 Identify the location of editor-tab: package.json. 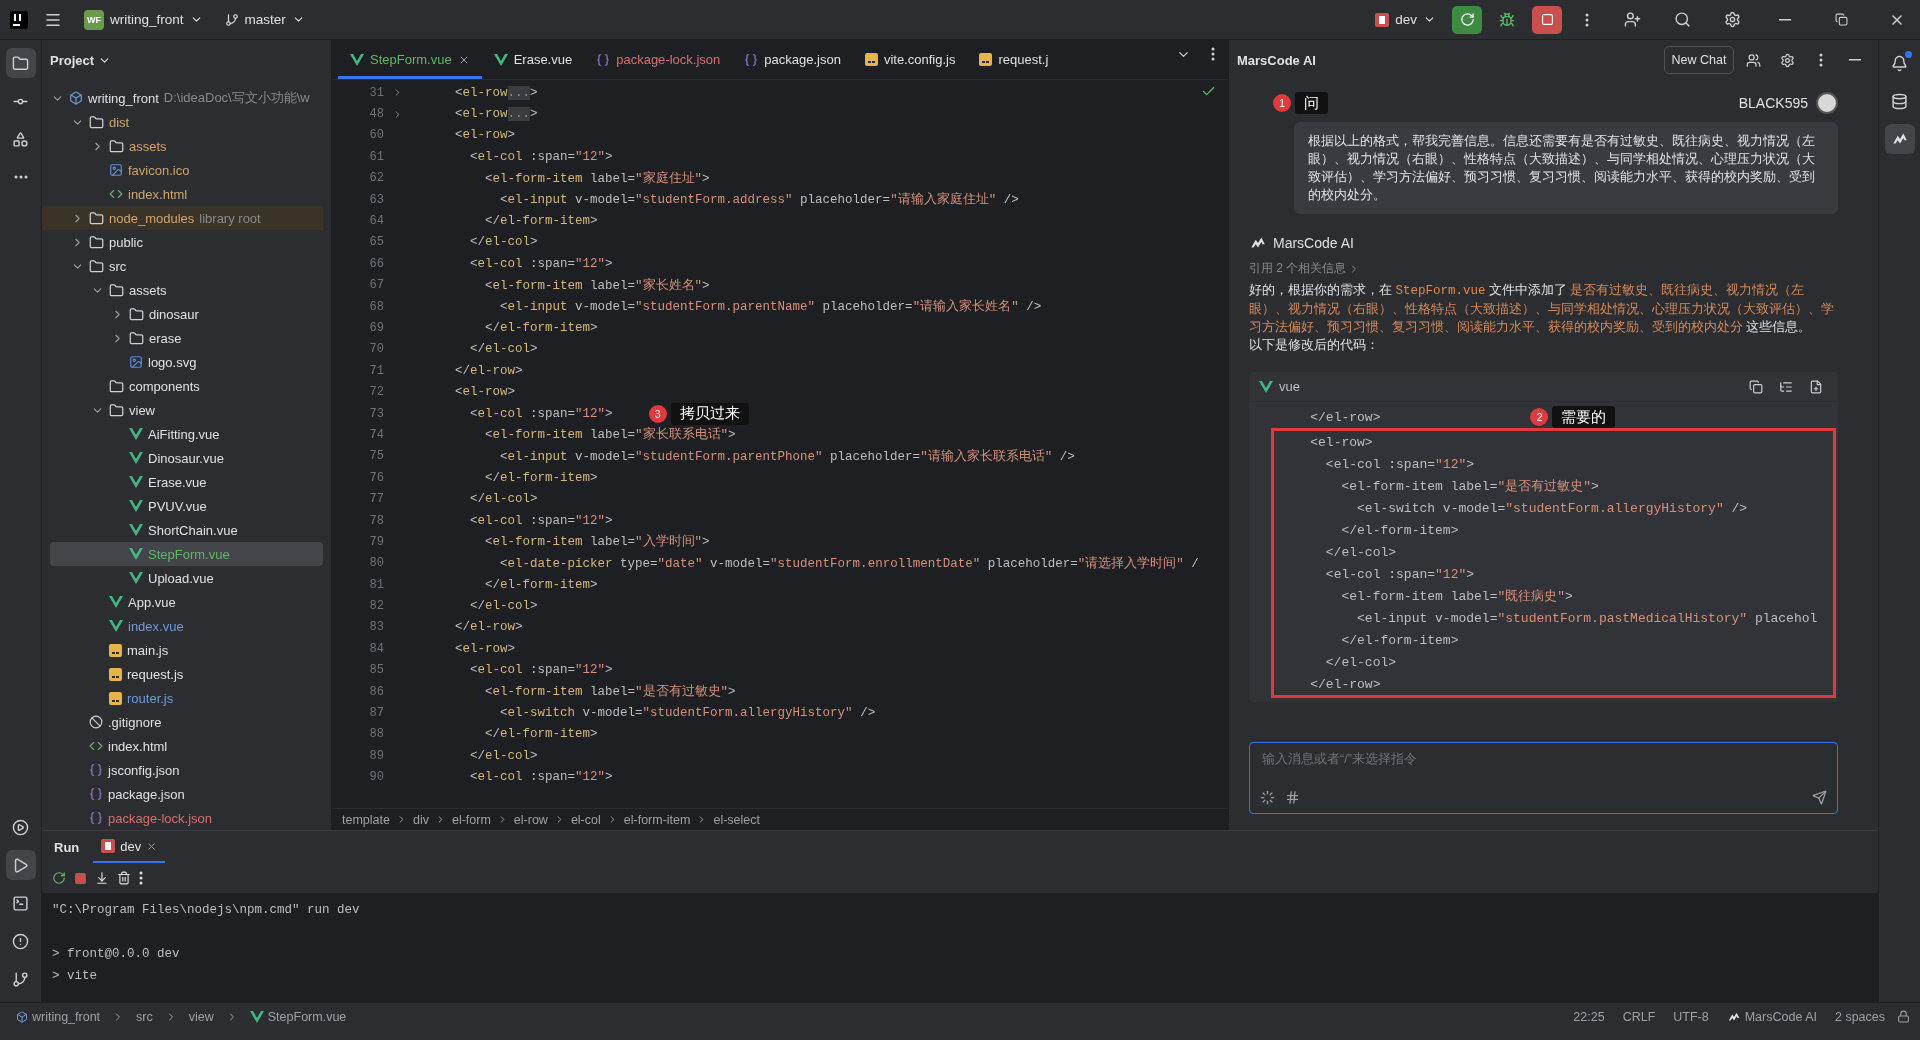
(792, 59).